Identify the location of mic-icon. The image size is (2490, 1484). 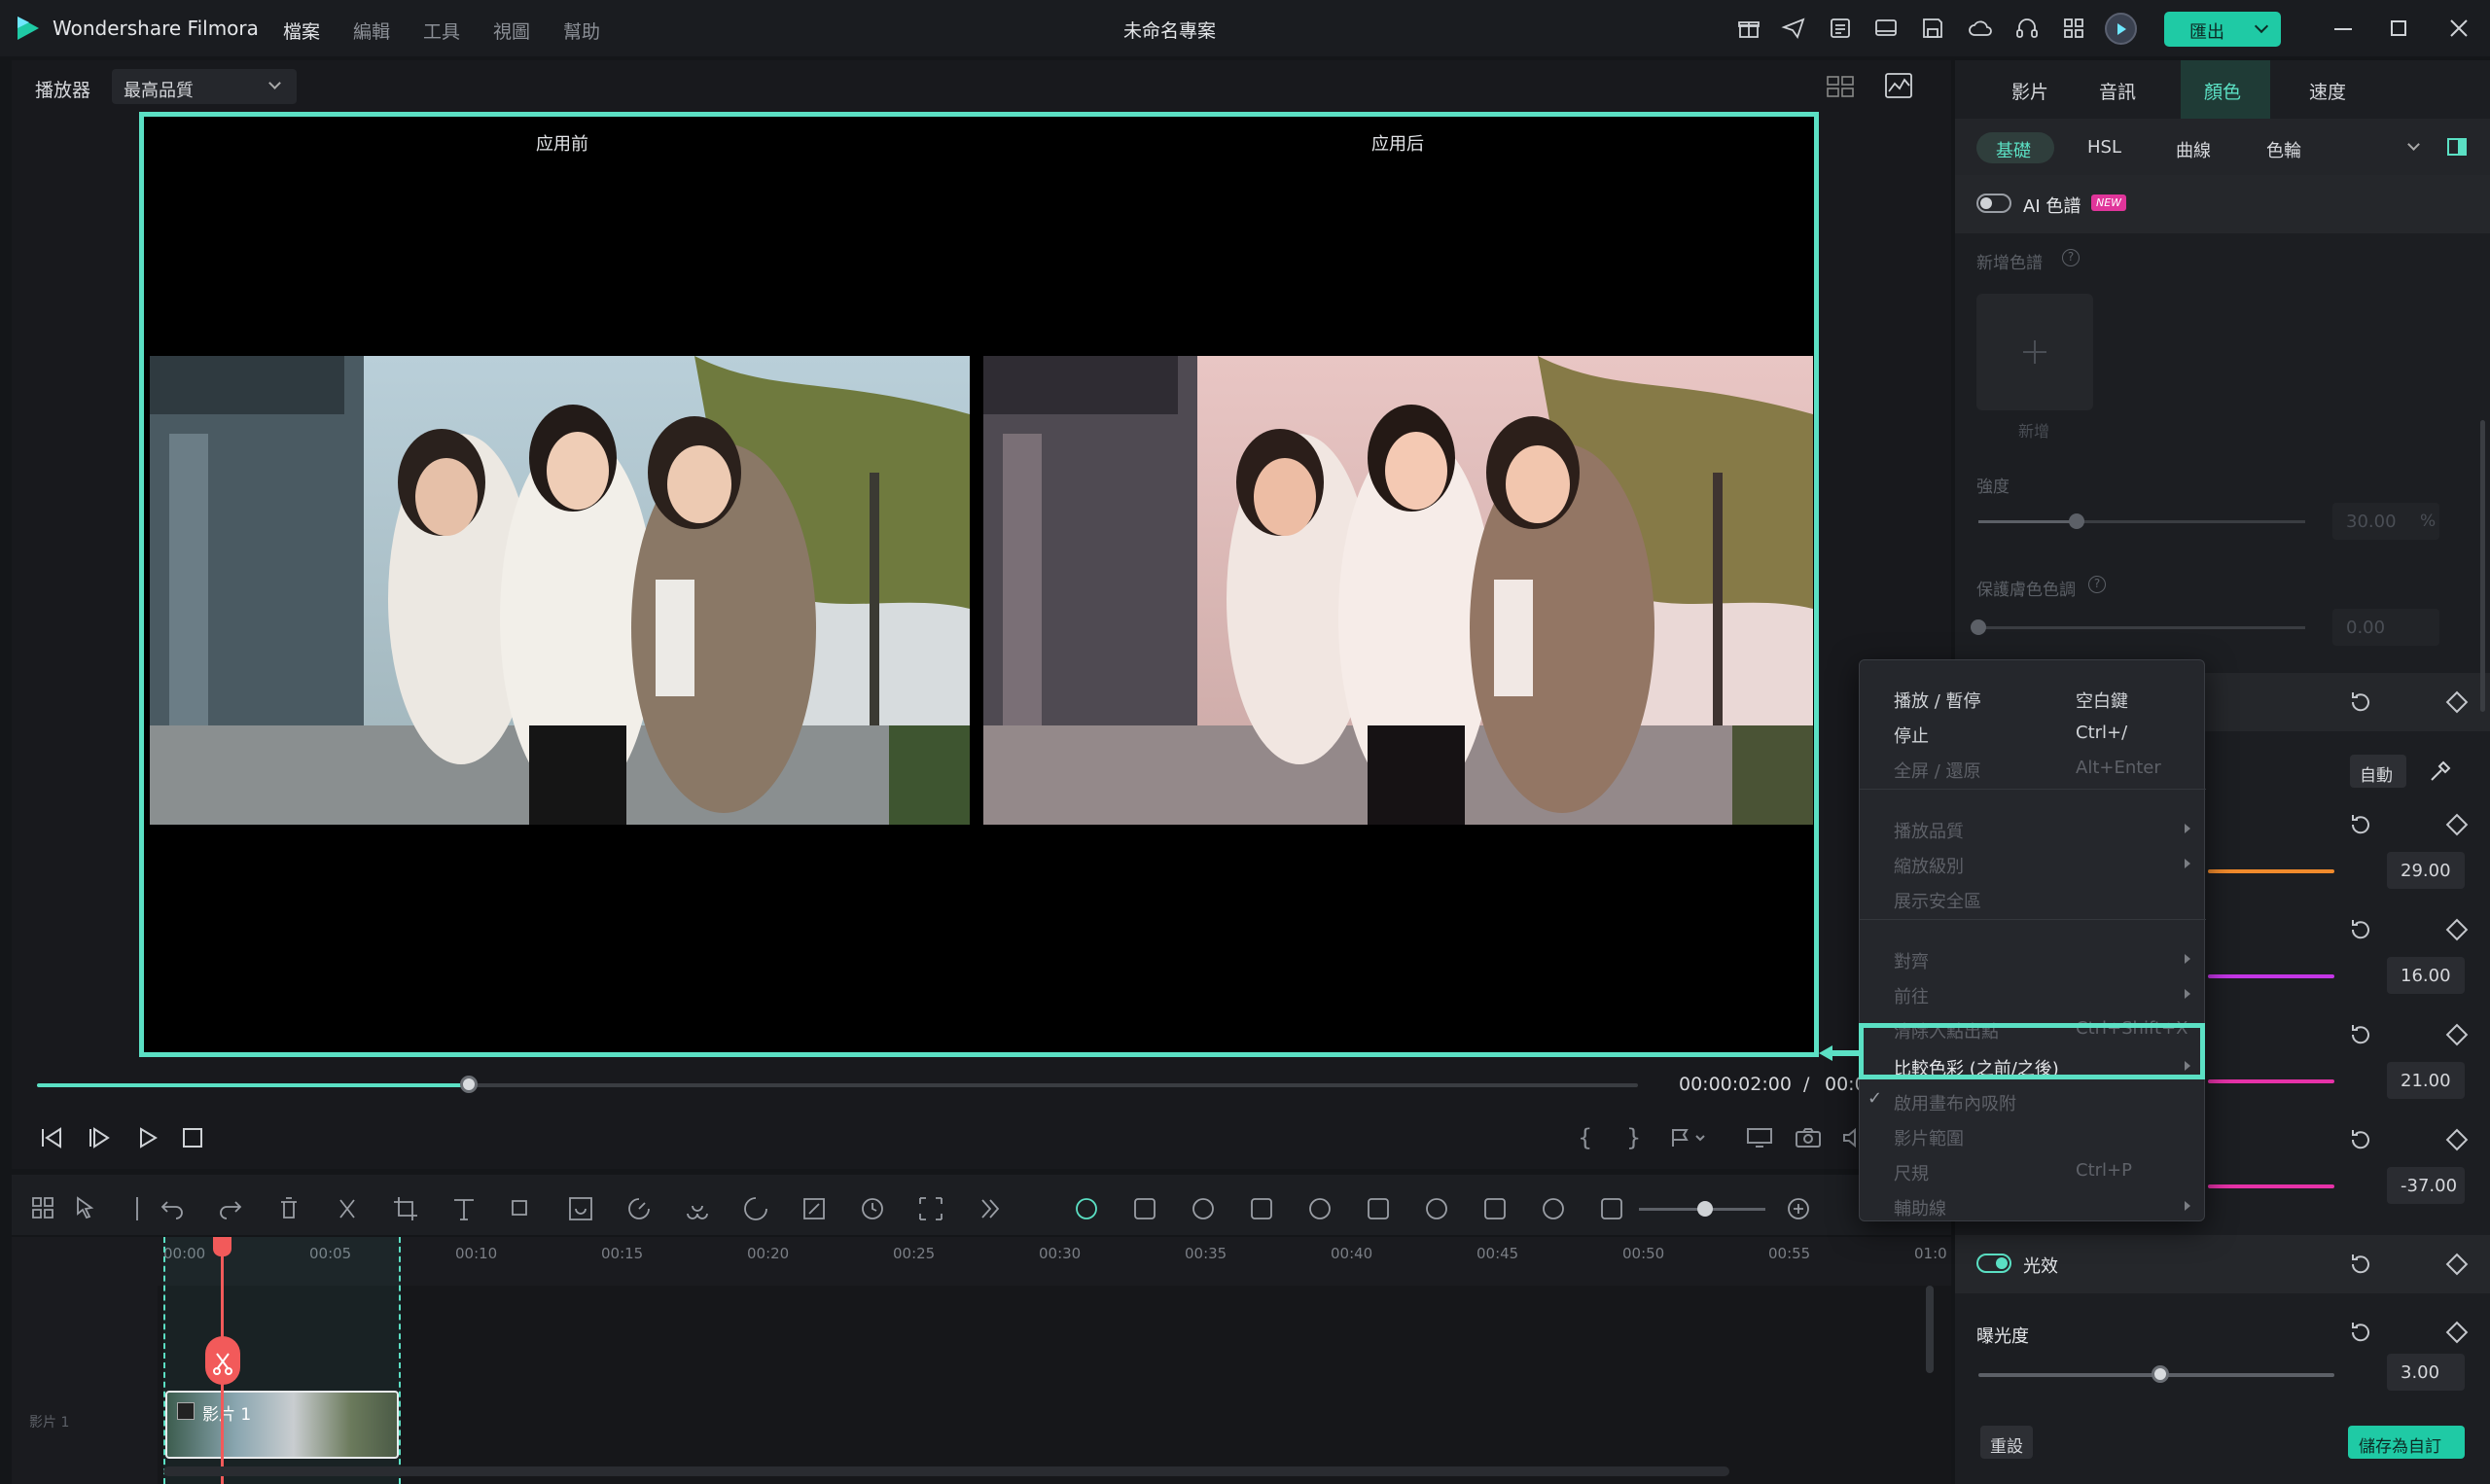
(1378, 1209).